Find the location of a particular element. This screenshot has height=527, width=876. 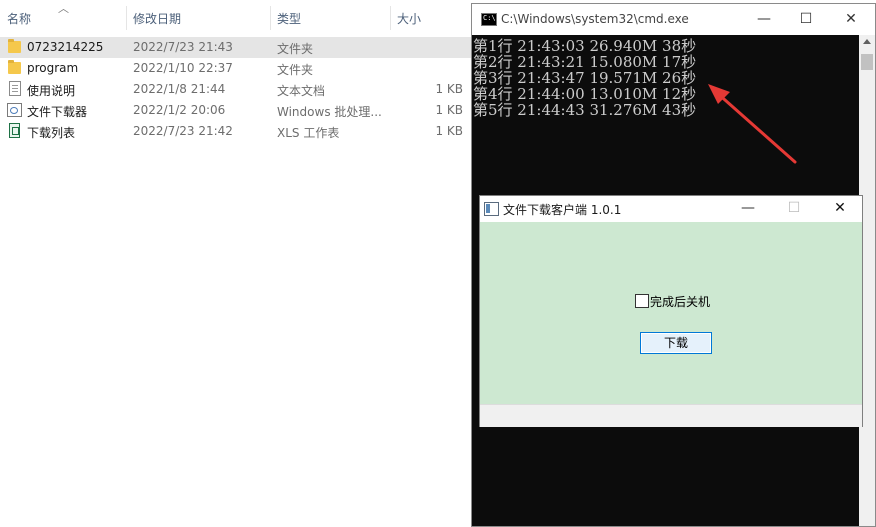

xls-file-icon is located at coordinates (14, 130).